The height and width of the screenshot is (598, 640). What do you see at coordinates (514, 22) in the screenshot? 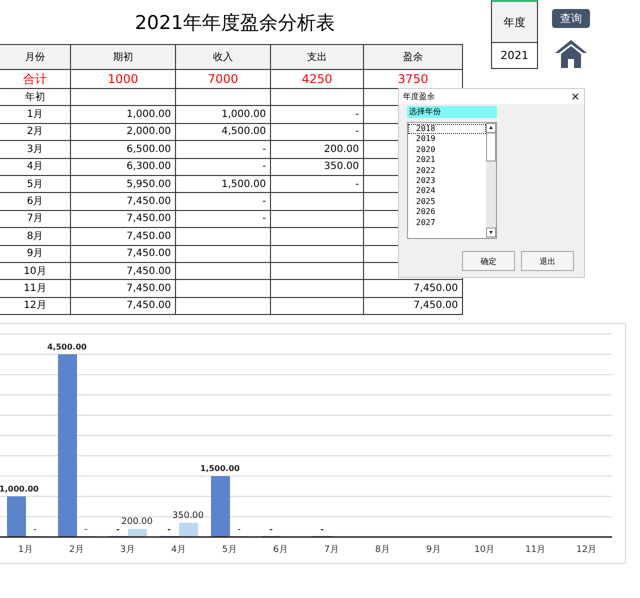
I see `year-label: 年度` at bounding box center [514, 22].